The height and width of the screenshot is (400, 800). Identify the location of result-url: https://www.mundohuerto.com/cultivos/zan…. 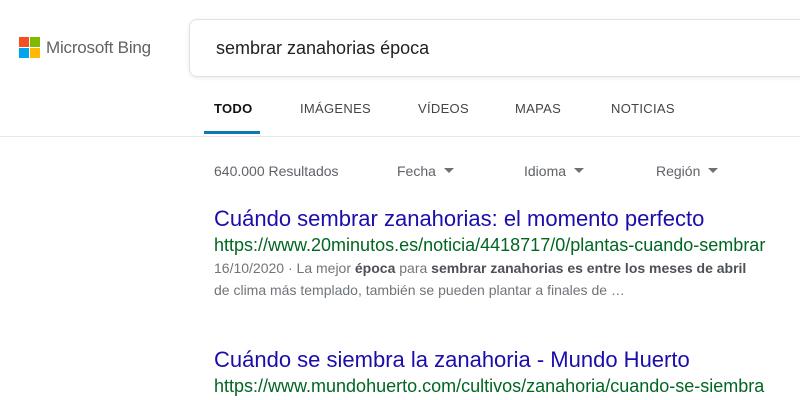
(507, 386).